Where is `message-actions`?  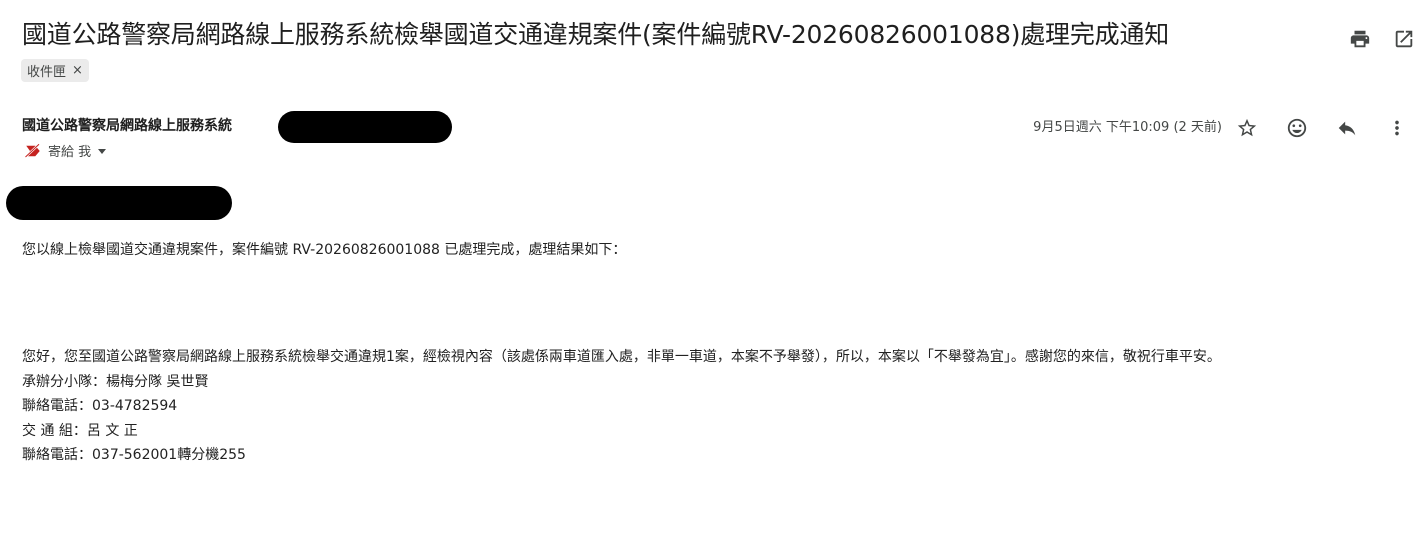
message-actions is located at coordinates (1322, 128).